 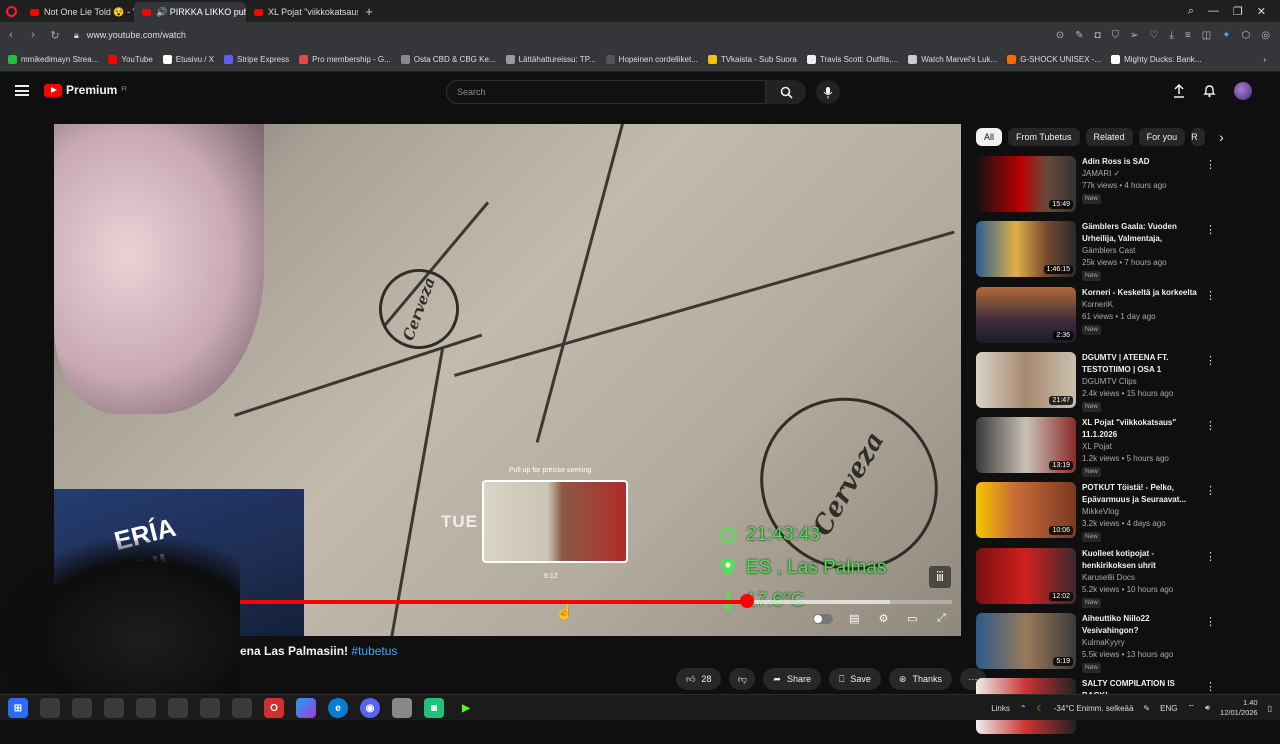 I want to click on pen-icon: ✎, so click(x=1146, y=708).